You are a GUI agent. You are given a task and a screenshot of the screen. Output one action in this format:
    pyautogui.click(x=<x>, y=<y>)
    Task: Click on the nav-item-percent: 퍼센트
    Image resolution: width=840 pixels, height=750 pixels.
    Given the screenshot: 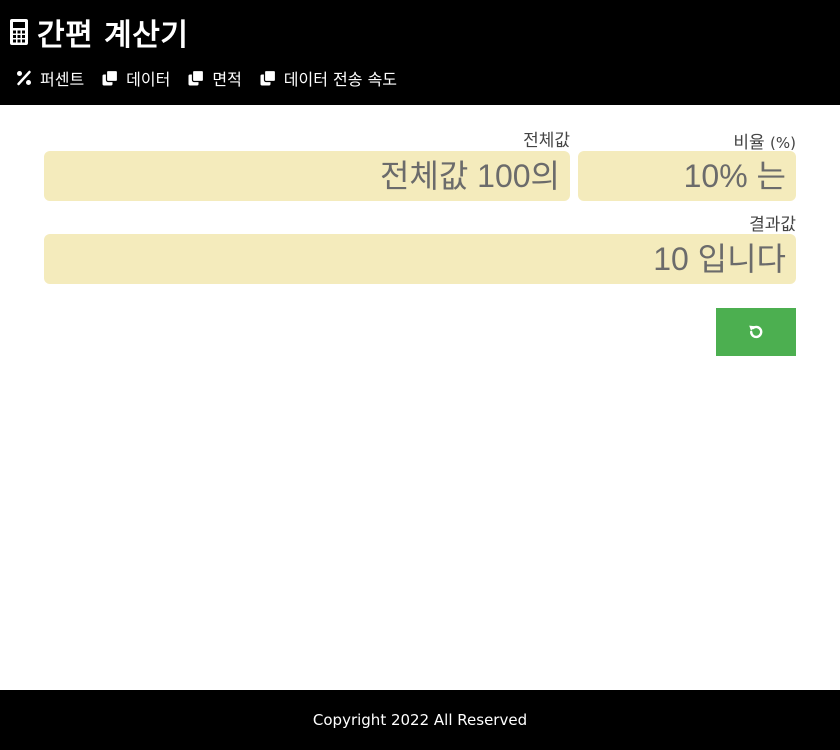 What is the action you would take?
    pyautogui.click(x=50, y=78)
    